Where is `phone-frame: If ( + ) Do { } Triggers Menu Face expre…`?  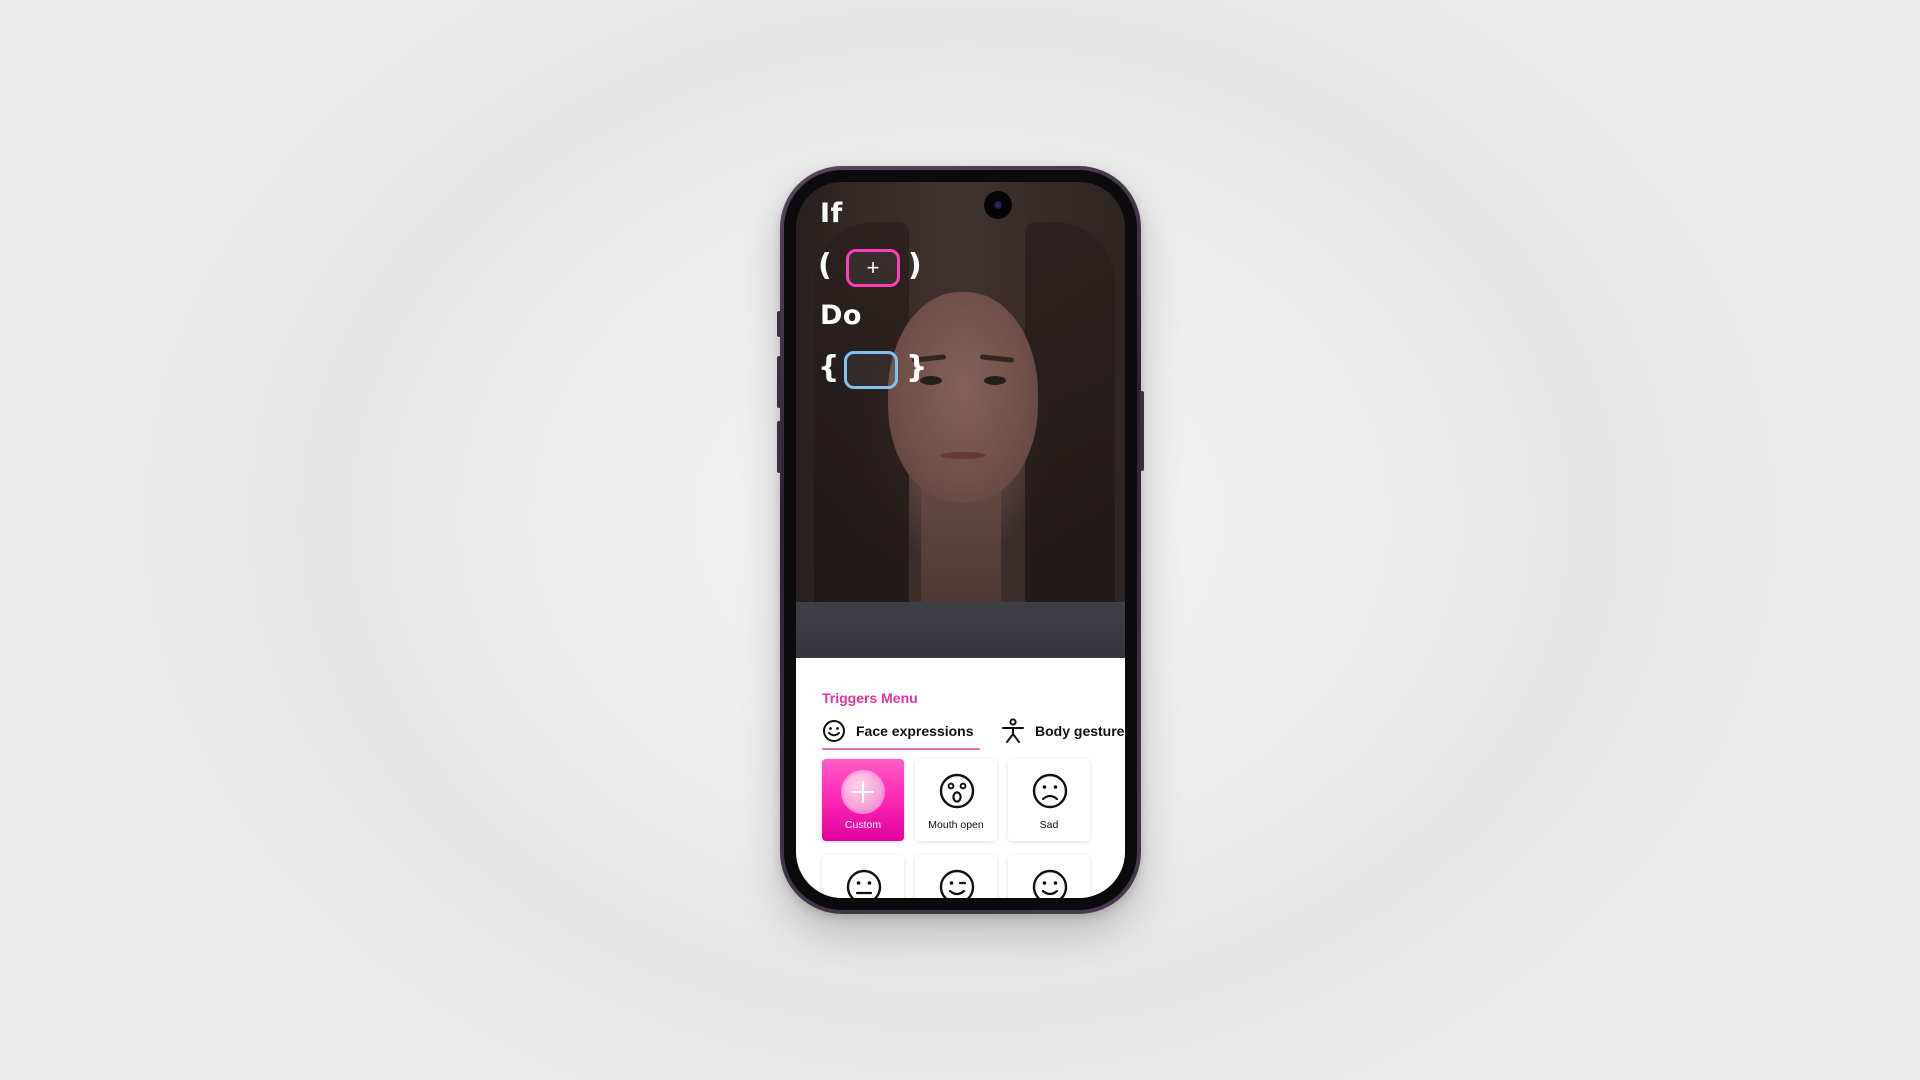
phone-frame: If ( + ) Do { } Triggers Menu Face expre… is located at coordinates (960, 540).